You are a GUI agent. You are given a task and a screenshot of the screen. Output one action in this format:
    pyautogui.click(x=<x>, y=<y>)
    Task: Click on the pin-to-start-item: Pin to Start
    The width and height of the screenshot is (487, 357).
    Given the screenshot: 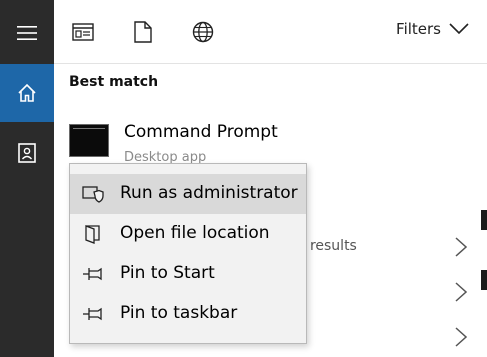 What is the action you would take?
    pyautogui.click(x=188, y=274)
    